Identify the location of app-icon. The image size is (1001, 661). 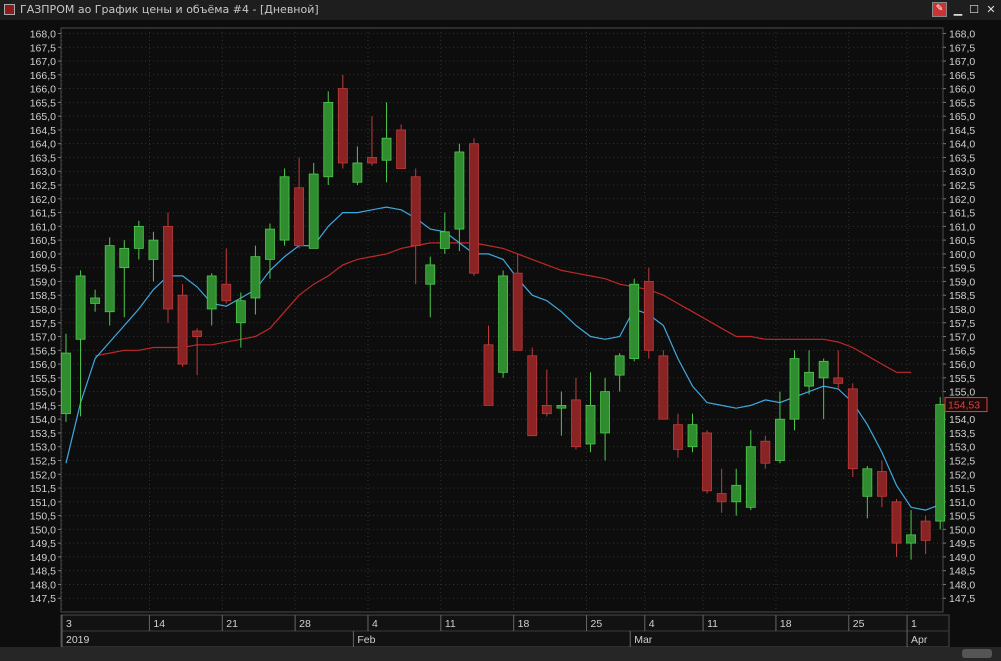
(9, 9).